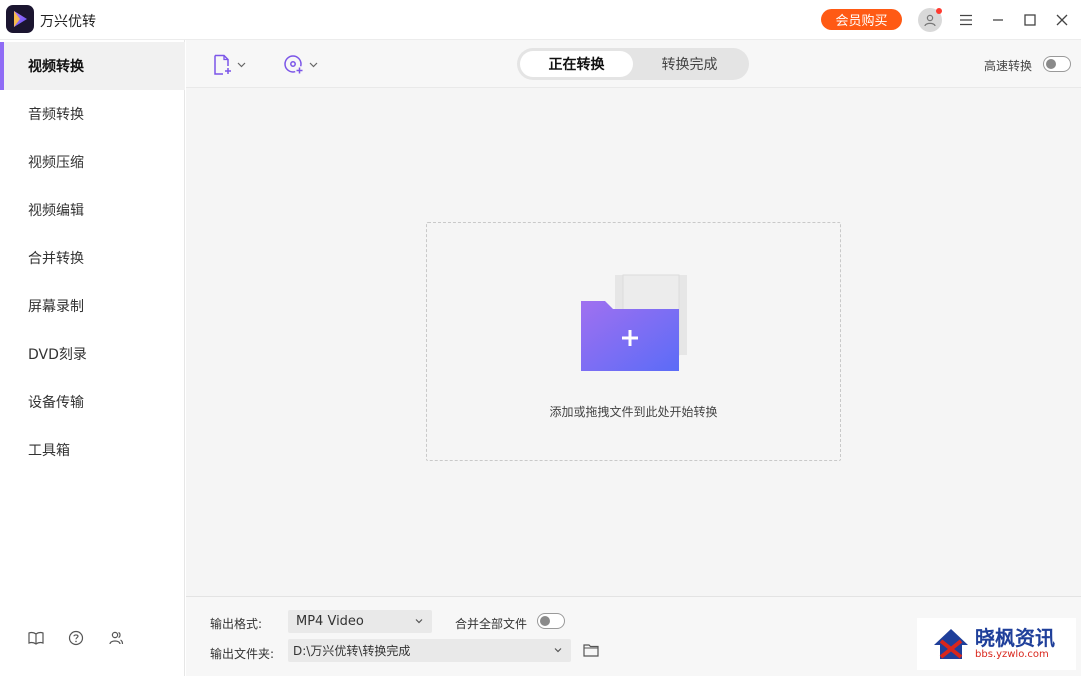 The height and width of the screenshot is (676, 1081). What do you see at coordinates (1008, 66) in the screenshot?
I see `high-speed-label: 高速转换` at bounding box center [1008, 66].